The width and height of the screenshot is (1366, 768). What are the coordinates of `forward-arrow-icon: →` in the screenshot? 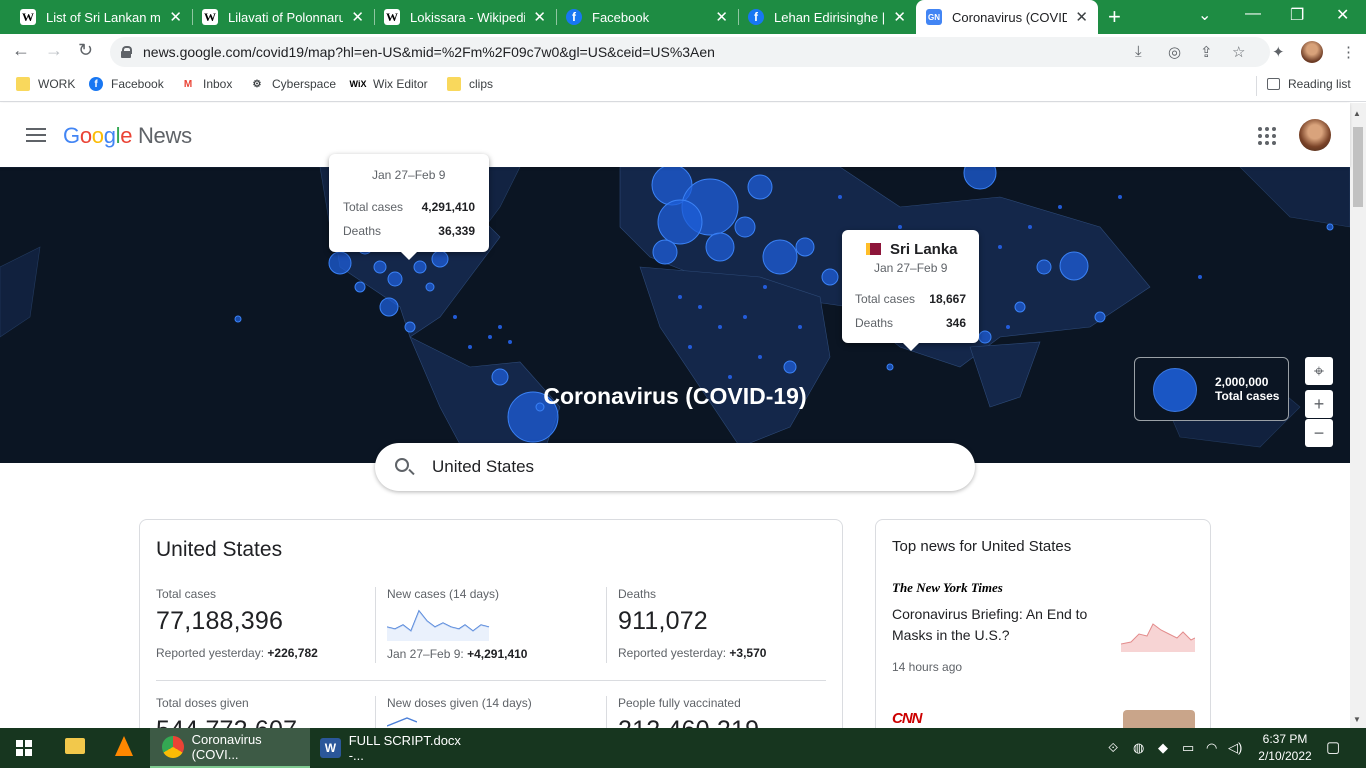 It's located at (54, 50).